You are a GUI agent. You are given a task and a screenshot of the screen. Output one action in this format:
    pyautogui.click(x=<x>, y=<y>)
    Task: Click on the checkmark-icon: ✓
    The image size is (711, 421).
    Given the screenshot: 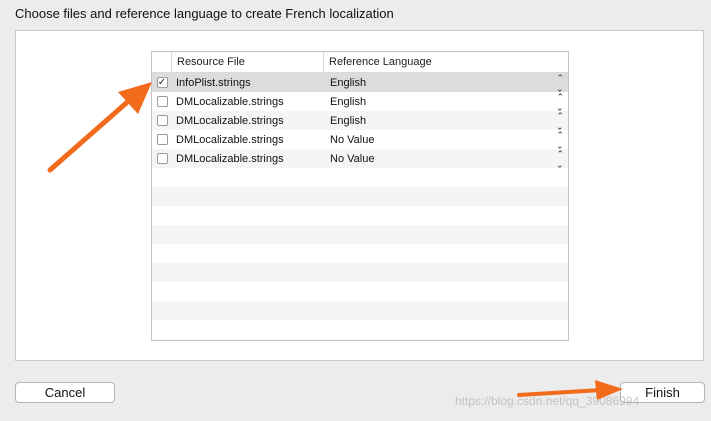 What is the action you would take?
    pyautogui.click(x=162, y=82)
    